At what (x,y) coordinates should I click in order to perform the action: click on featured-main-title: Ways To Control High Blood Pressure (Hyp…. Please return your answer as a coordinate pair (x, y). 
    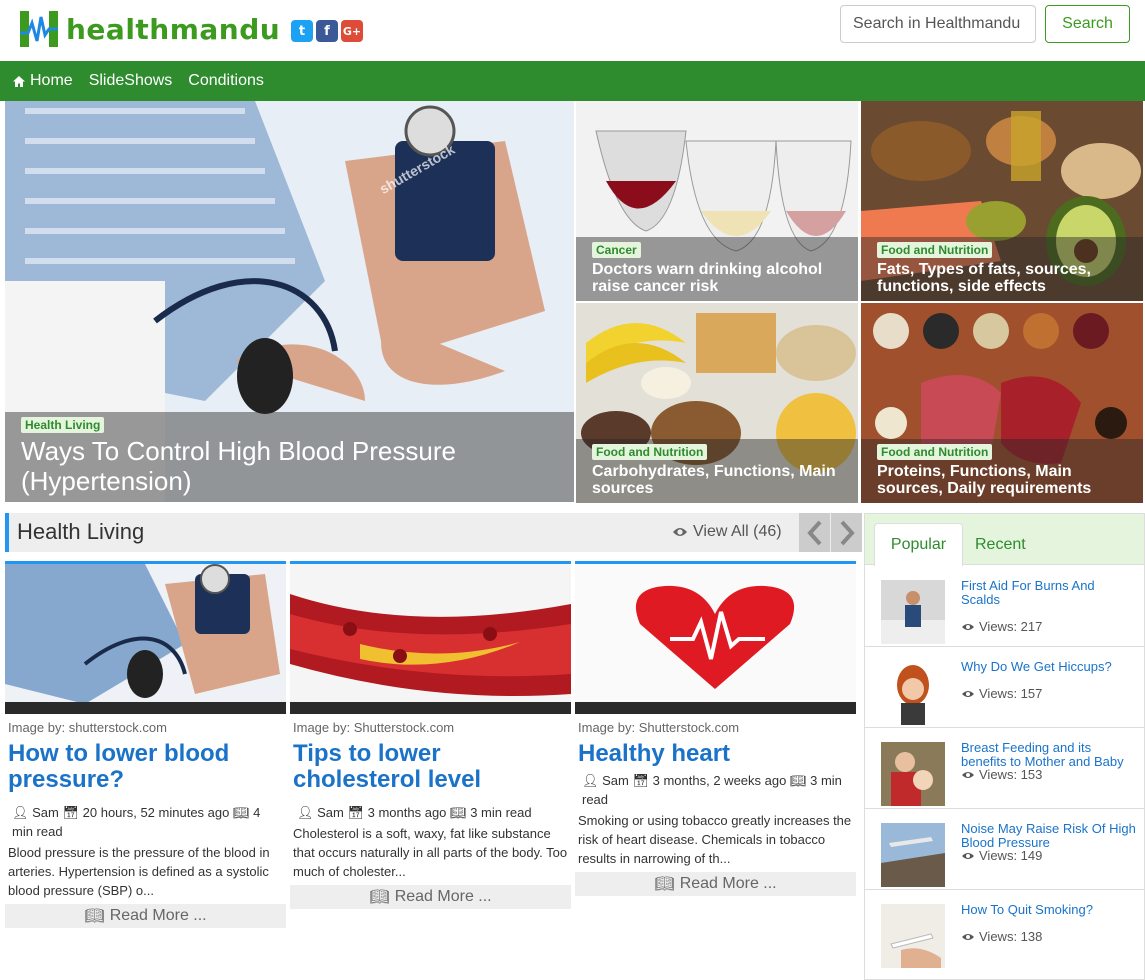
    Looking at the image, I should click on (289, 466).